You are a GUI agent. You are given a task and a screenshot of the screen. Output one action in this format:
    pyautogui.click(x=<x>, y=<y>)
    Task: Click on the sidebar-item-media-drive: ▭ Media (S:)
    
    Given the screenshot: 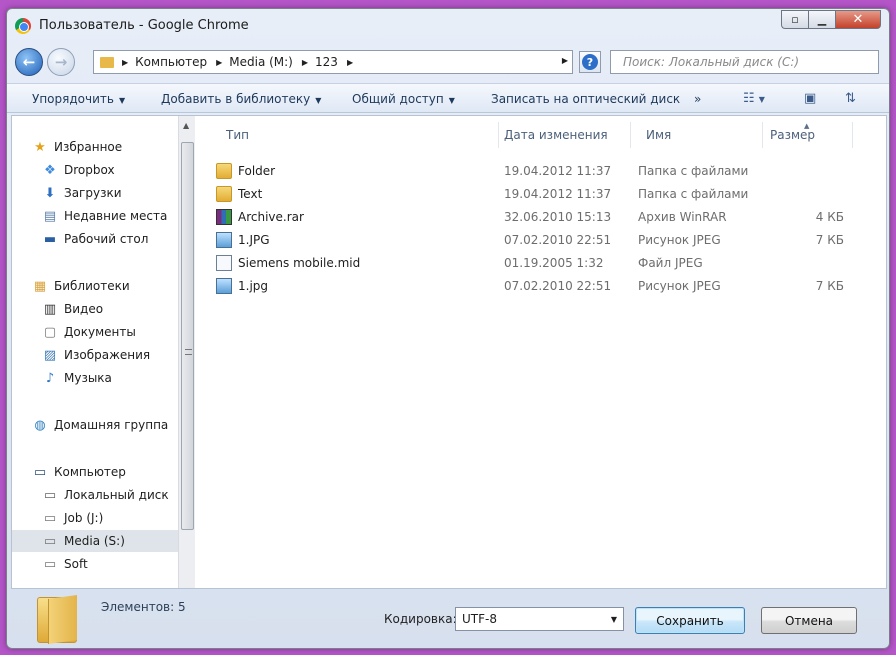 What is the action you would take?
    pyautogui.click(x=95, y=541)
    